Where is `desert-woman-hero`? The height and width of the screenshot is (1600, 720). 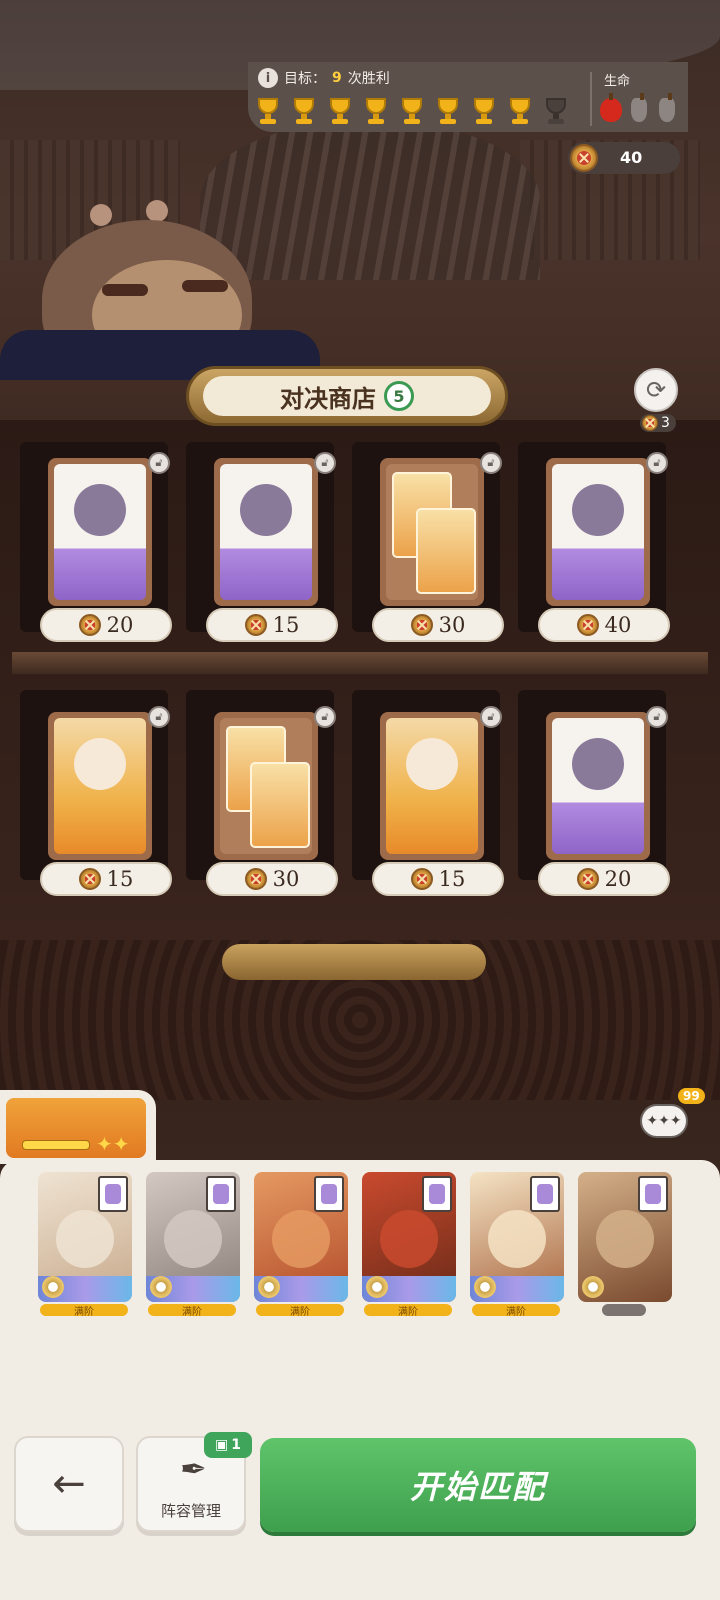 desert-woman-hero is located at coordinates (517, 1237).